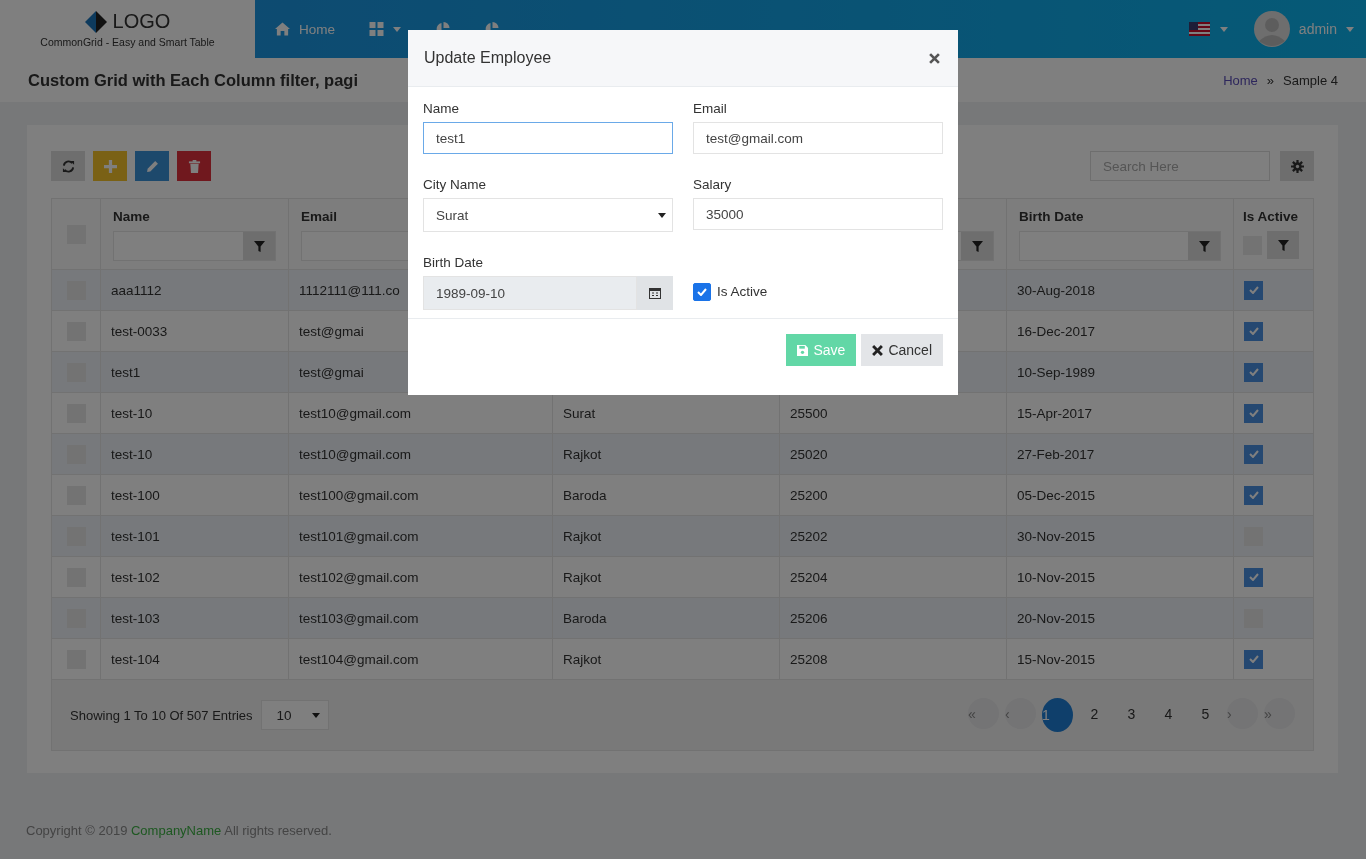  What do you see at coordinates (135, 618) in the screenshot?
I see `table-cell: test-103` at bounding box center [135, 618].